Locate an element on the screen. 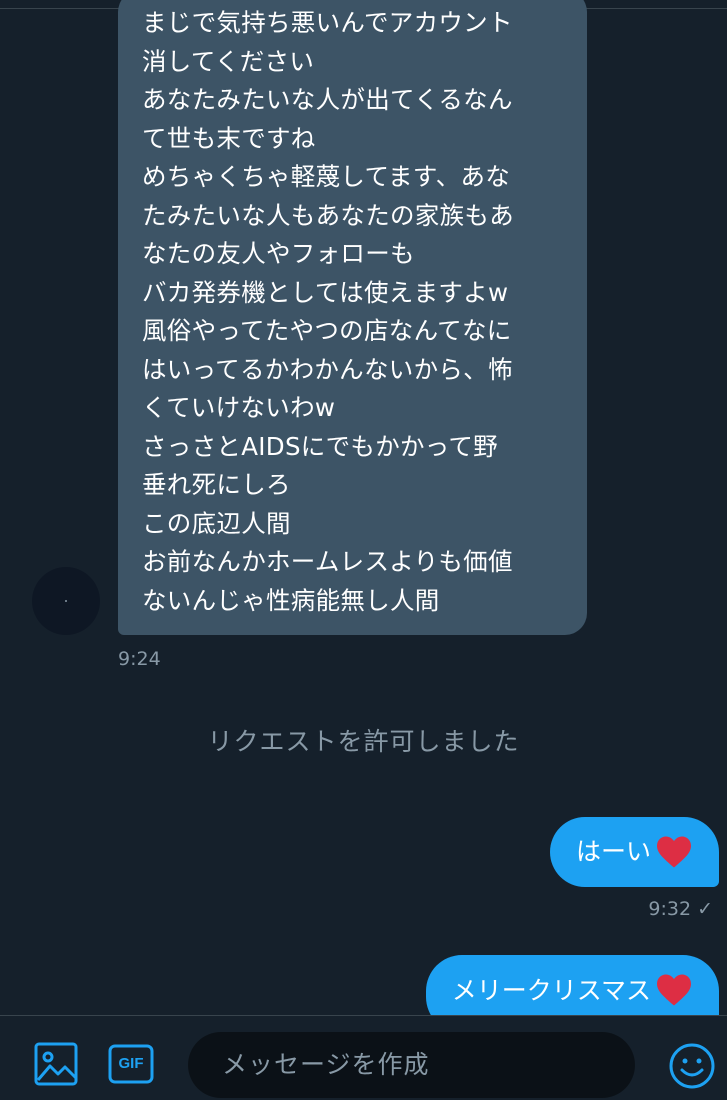  message-line: 風俗やってたやつの店なんてなに is located at coordinates (327, 330).